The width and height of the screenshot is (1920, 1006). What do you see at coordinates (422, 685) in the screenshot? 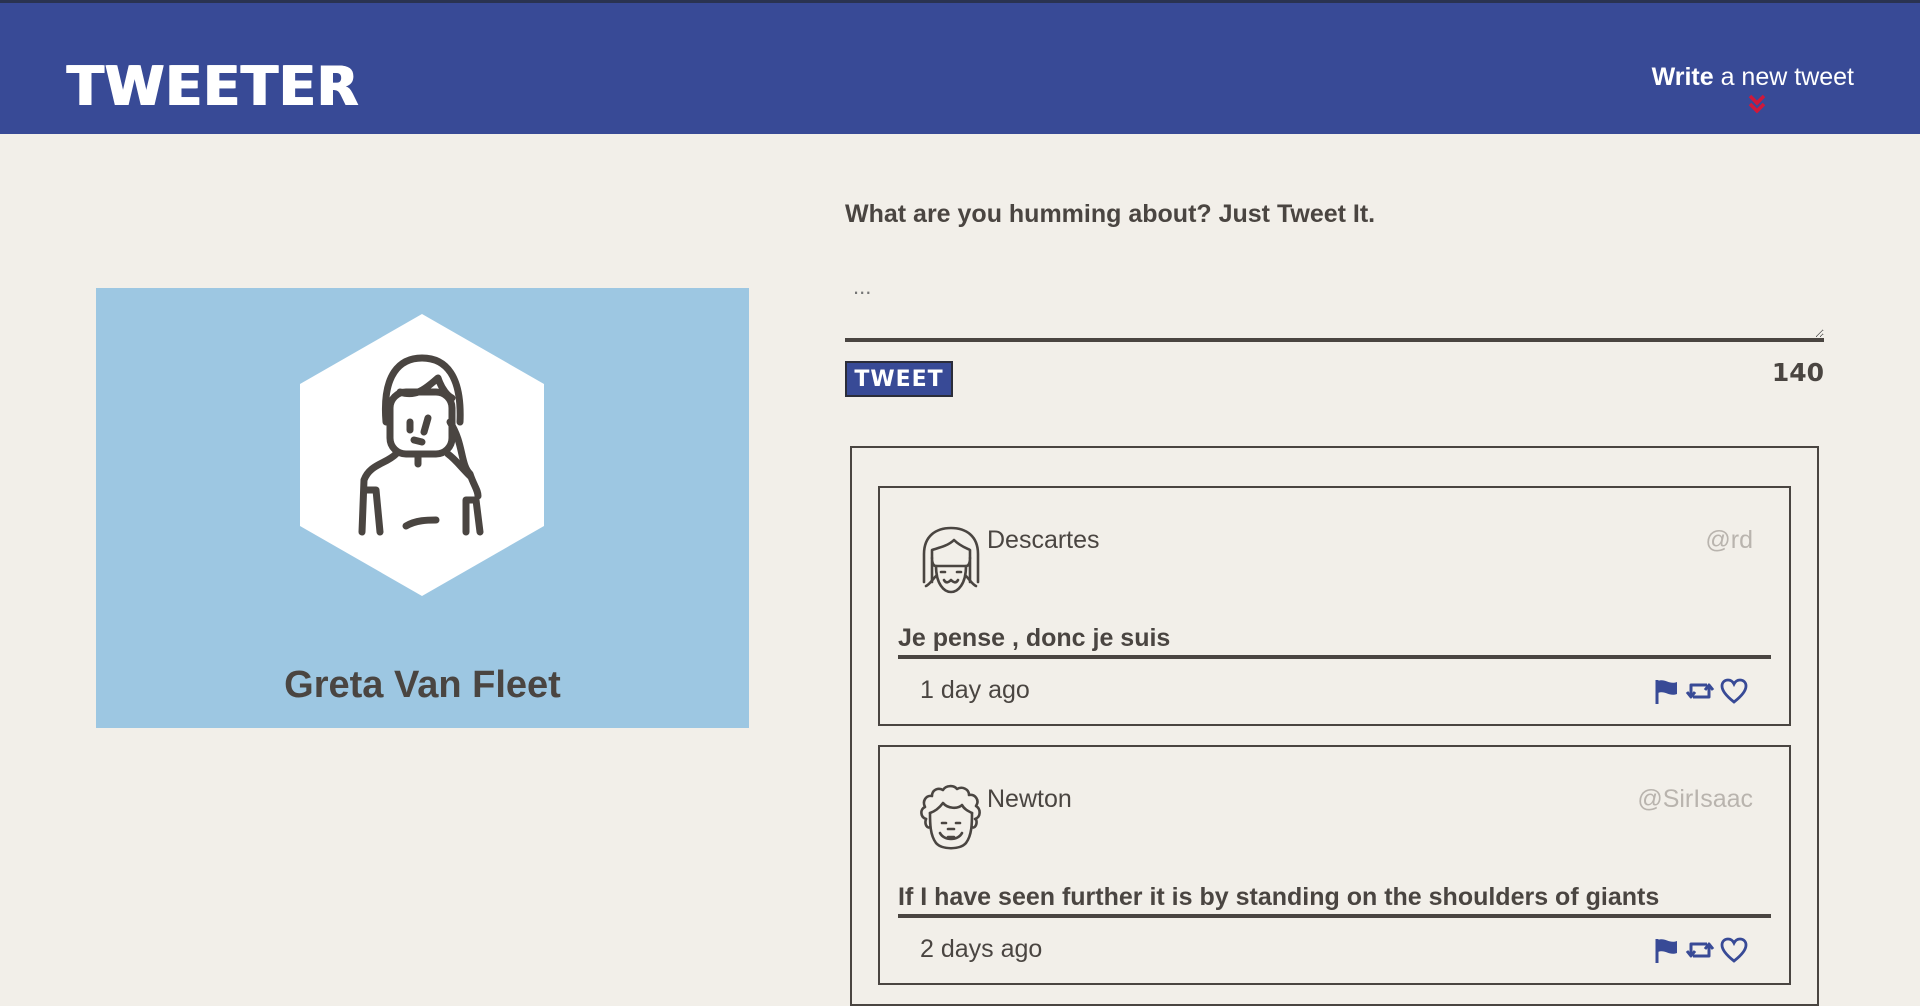
I see `profile-name: Greta Van Fleet` at bounding box center [422, 685].